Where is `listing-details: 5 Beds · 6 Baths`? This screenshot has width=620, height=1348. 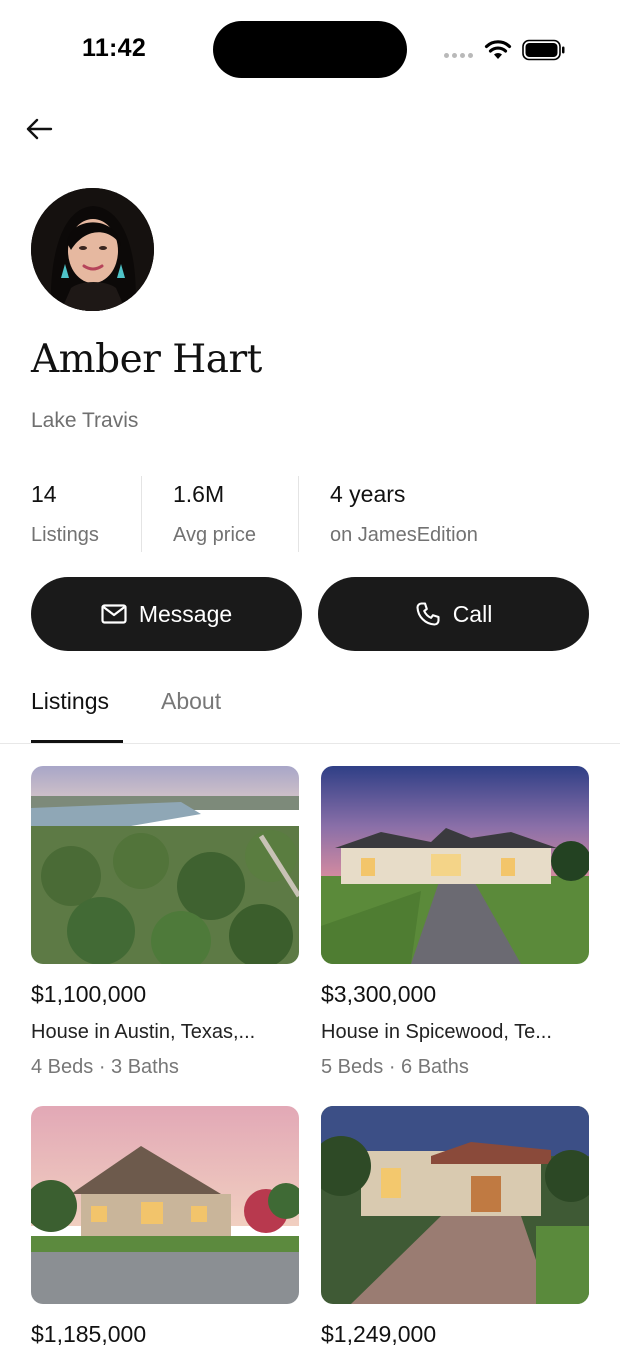
listing-details: 5 Beds · 6 Baths is located at coordinates (395, 1067).